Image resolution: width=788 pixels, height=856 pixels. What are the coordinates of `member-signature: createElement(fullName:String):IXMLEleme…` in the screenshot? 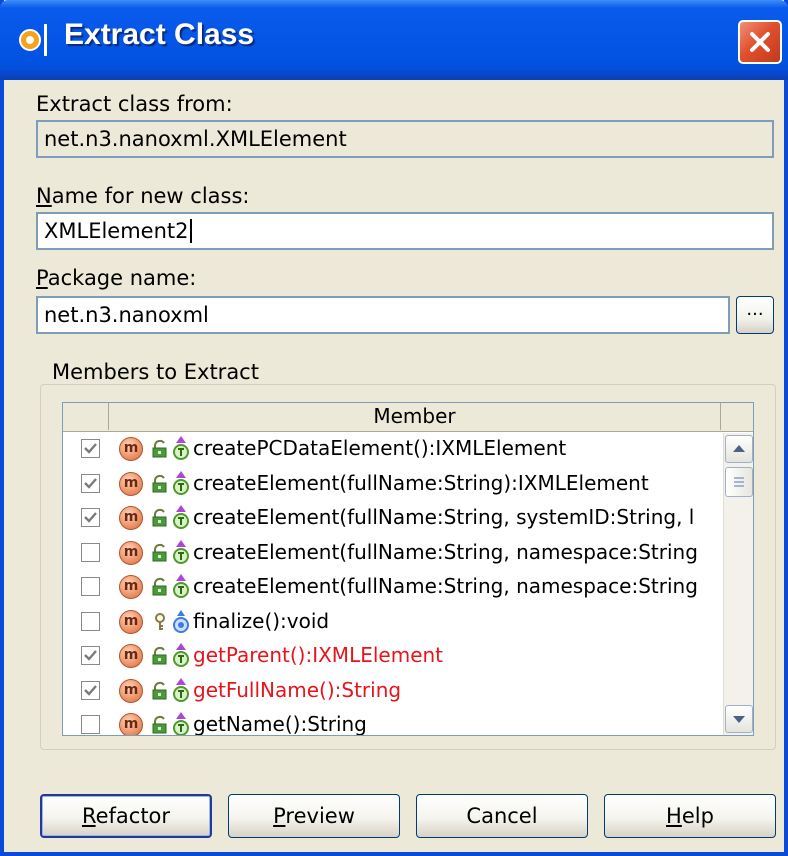 It's located at (421, 482).